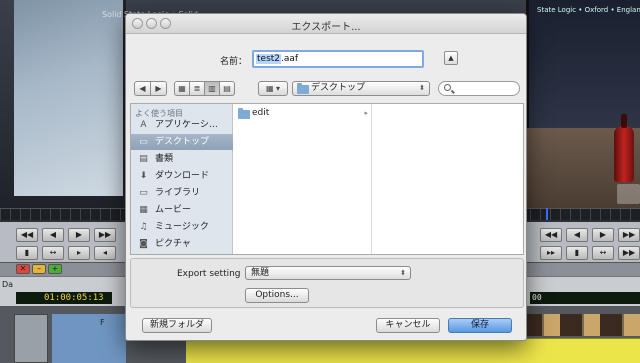  Describe the element at coordinates (551, 253) in the screenshot. I see `record-mark-button: ▸▸` at that location.